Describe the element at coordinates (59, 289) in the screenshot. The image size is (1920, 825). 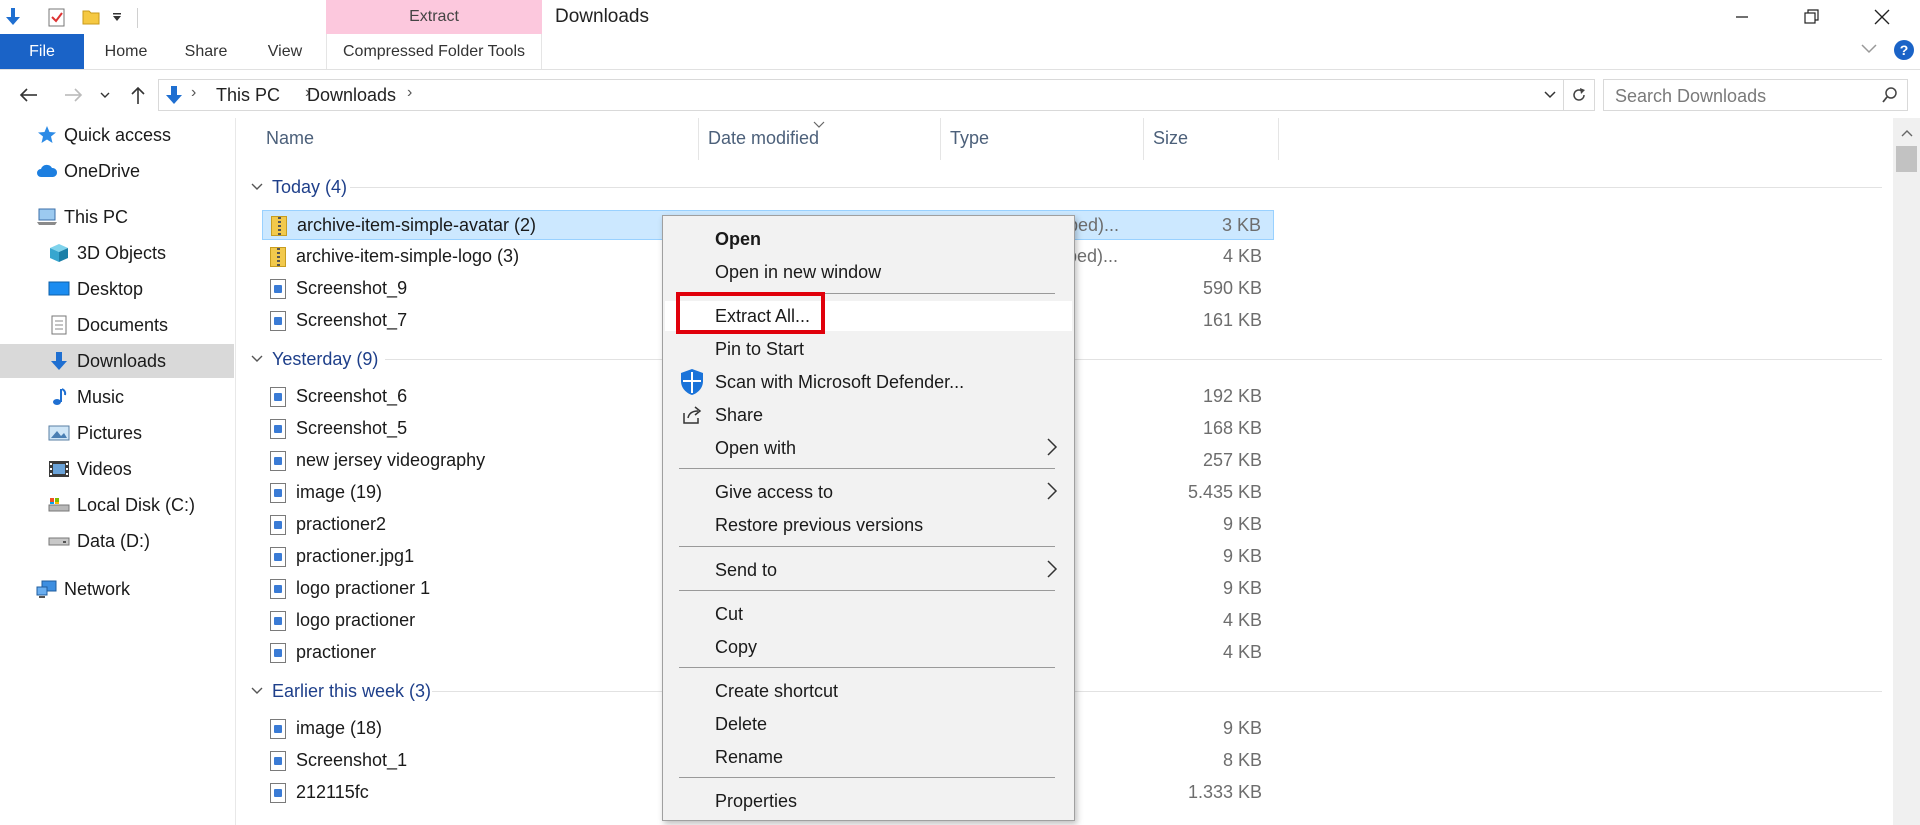
I see `desktop-icon` at that location.